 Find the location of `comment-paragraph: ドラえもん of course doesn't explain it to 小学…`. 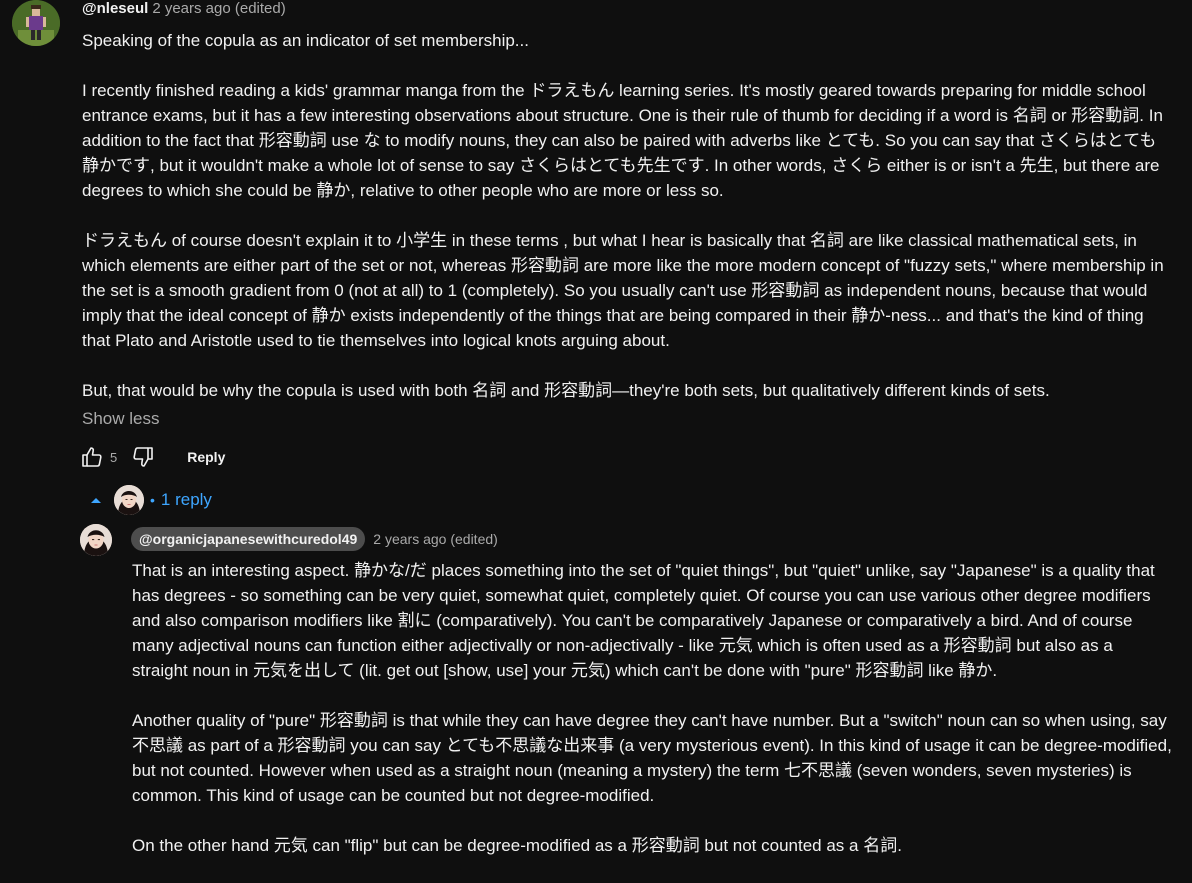

comment-paragraph: ドラえもん of course doesn't explain it to 小学… is located at coordinates (623, 290).